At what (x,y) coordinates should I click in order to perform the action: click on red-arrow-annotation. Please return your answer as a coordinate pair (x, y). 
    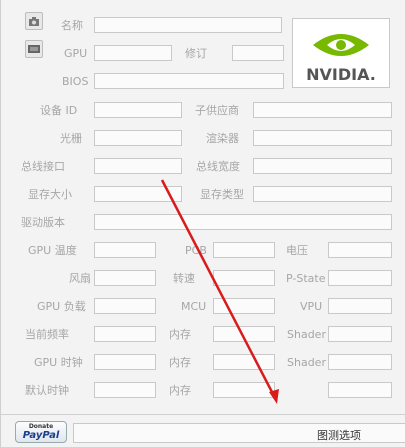
    Looking at the image, I should click on (219, 291).